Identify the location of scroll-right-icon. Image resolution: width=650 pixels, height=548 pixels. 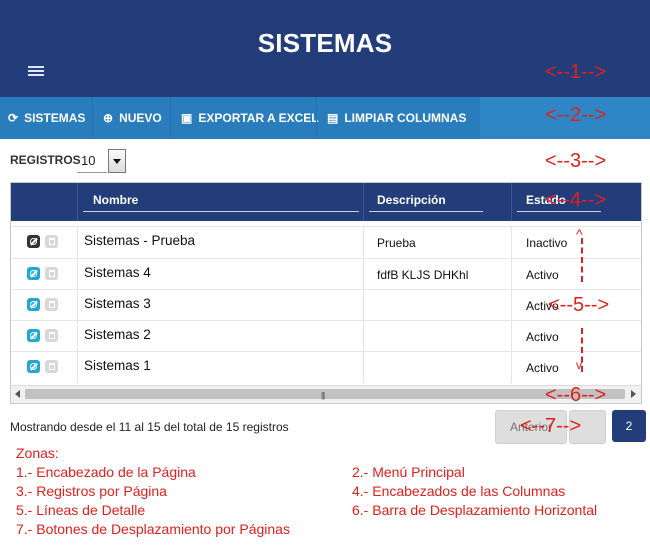
(633, 394).